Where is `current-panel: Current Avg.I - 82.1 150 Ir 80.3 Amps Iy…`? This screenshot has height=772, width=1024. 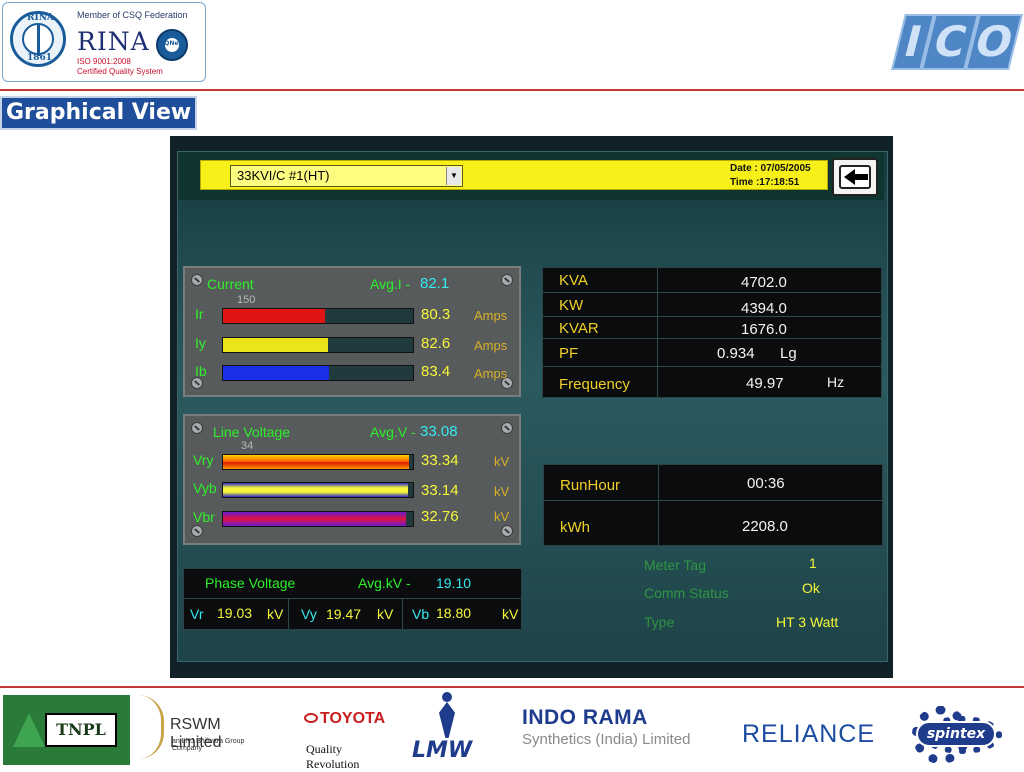 current-panel: Current Avg.I - 82.1 150 Ir 80.3 Amps Iy… is located at coordinates (352, 331).